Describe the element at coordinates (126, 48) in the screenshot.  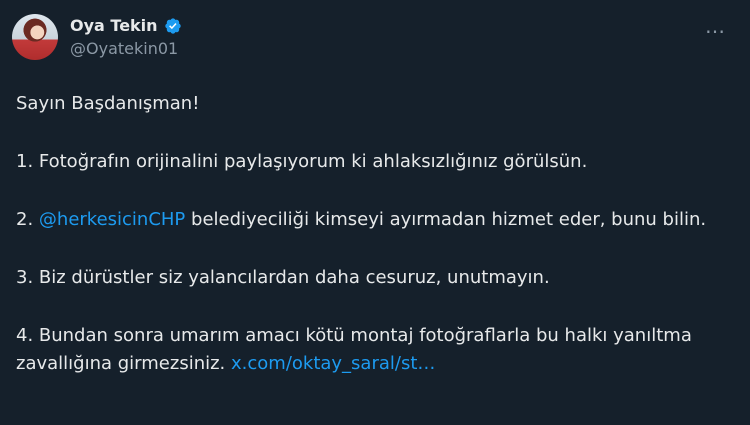
I see `author-handle: @Oyatekin01` at that location.